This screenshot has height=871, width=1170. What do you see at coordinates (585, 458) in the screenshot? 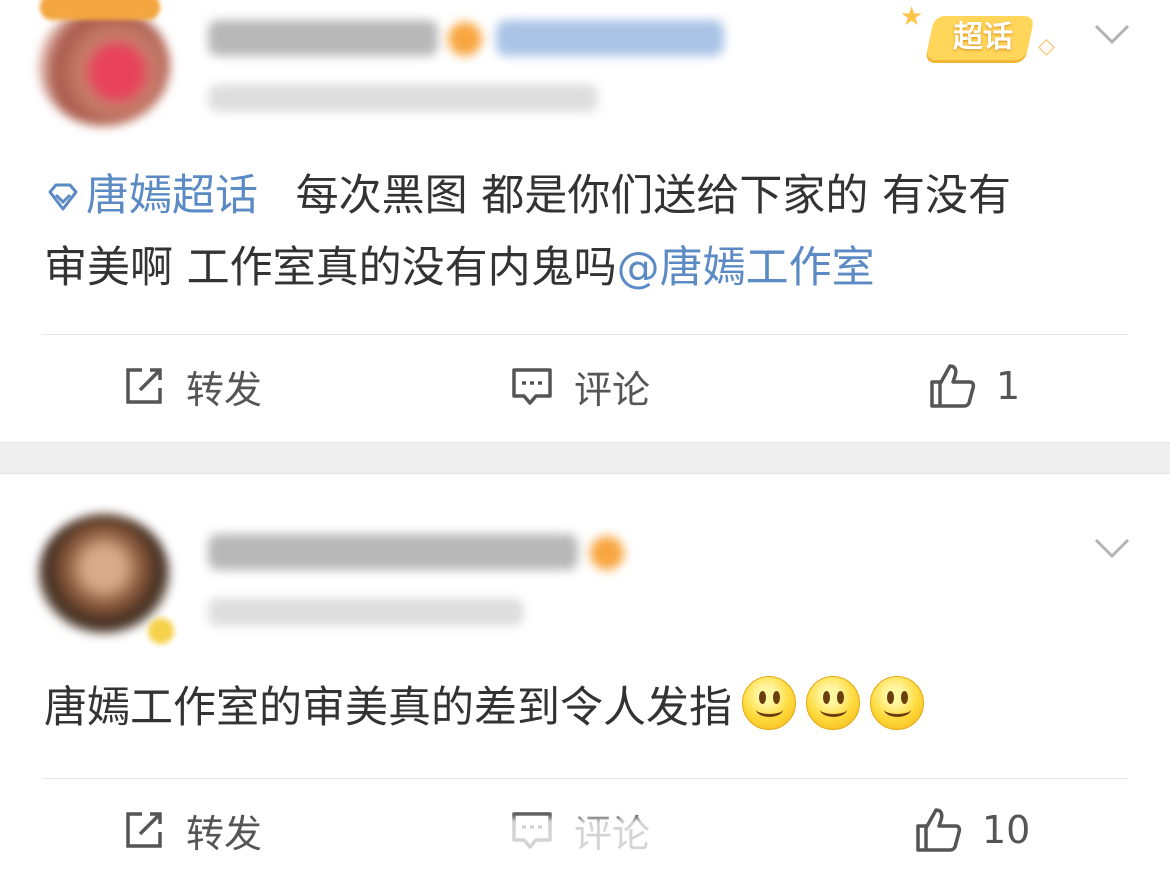
I see `post-separator` at bounding box center [585, 458].